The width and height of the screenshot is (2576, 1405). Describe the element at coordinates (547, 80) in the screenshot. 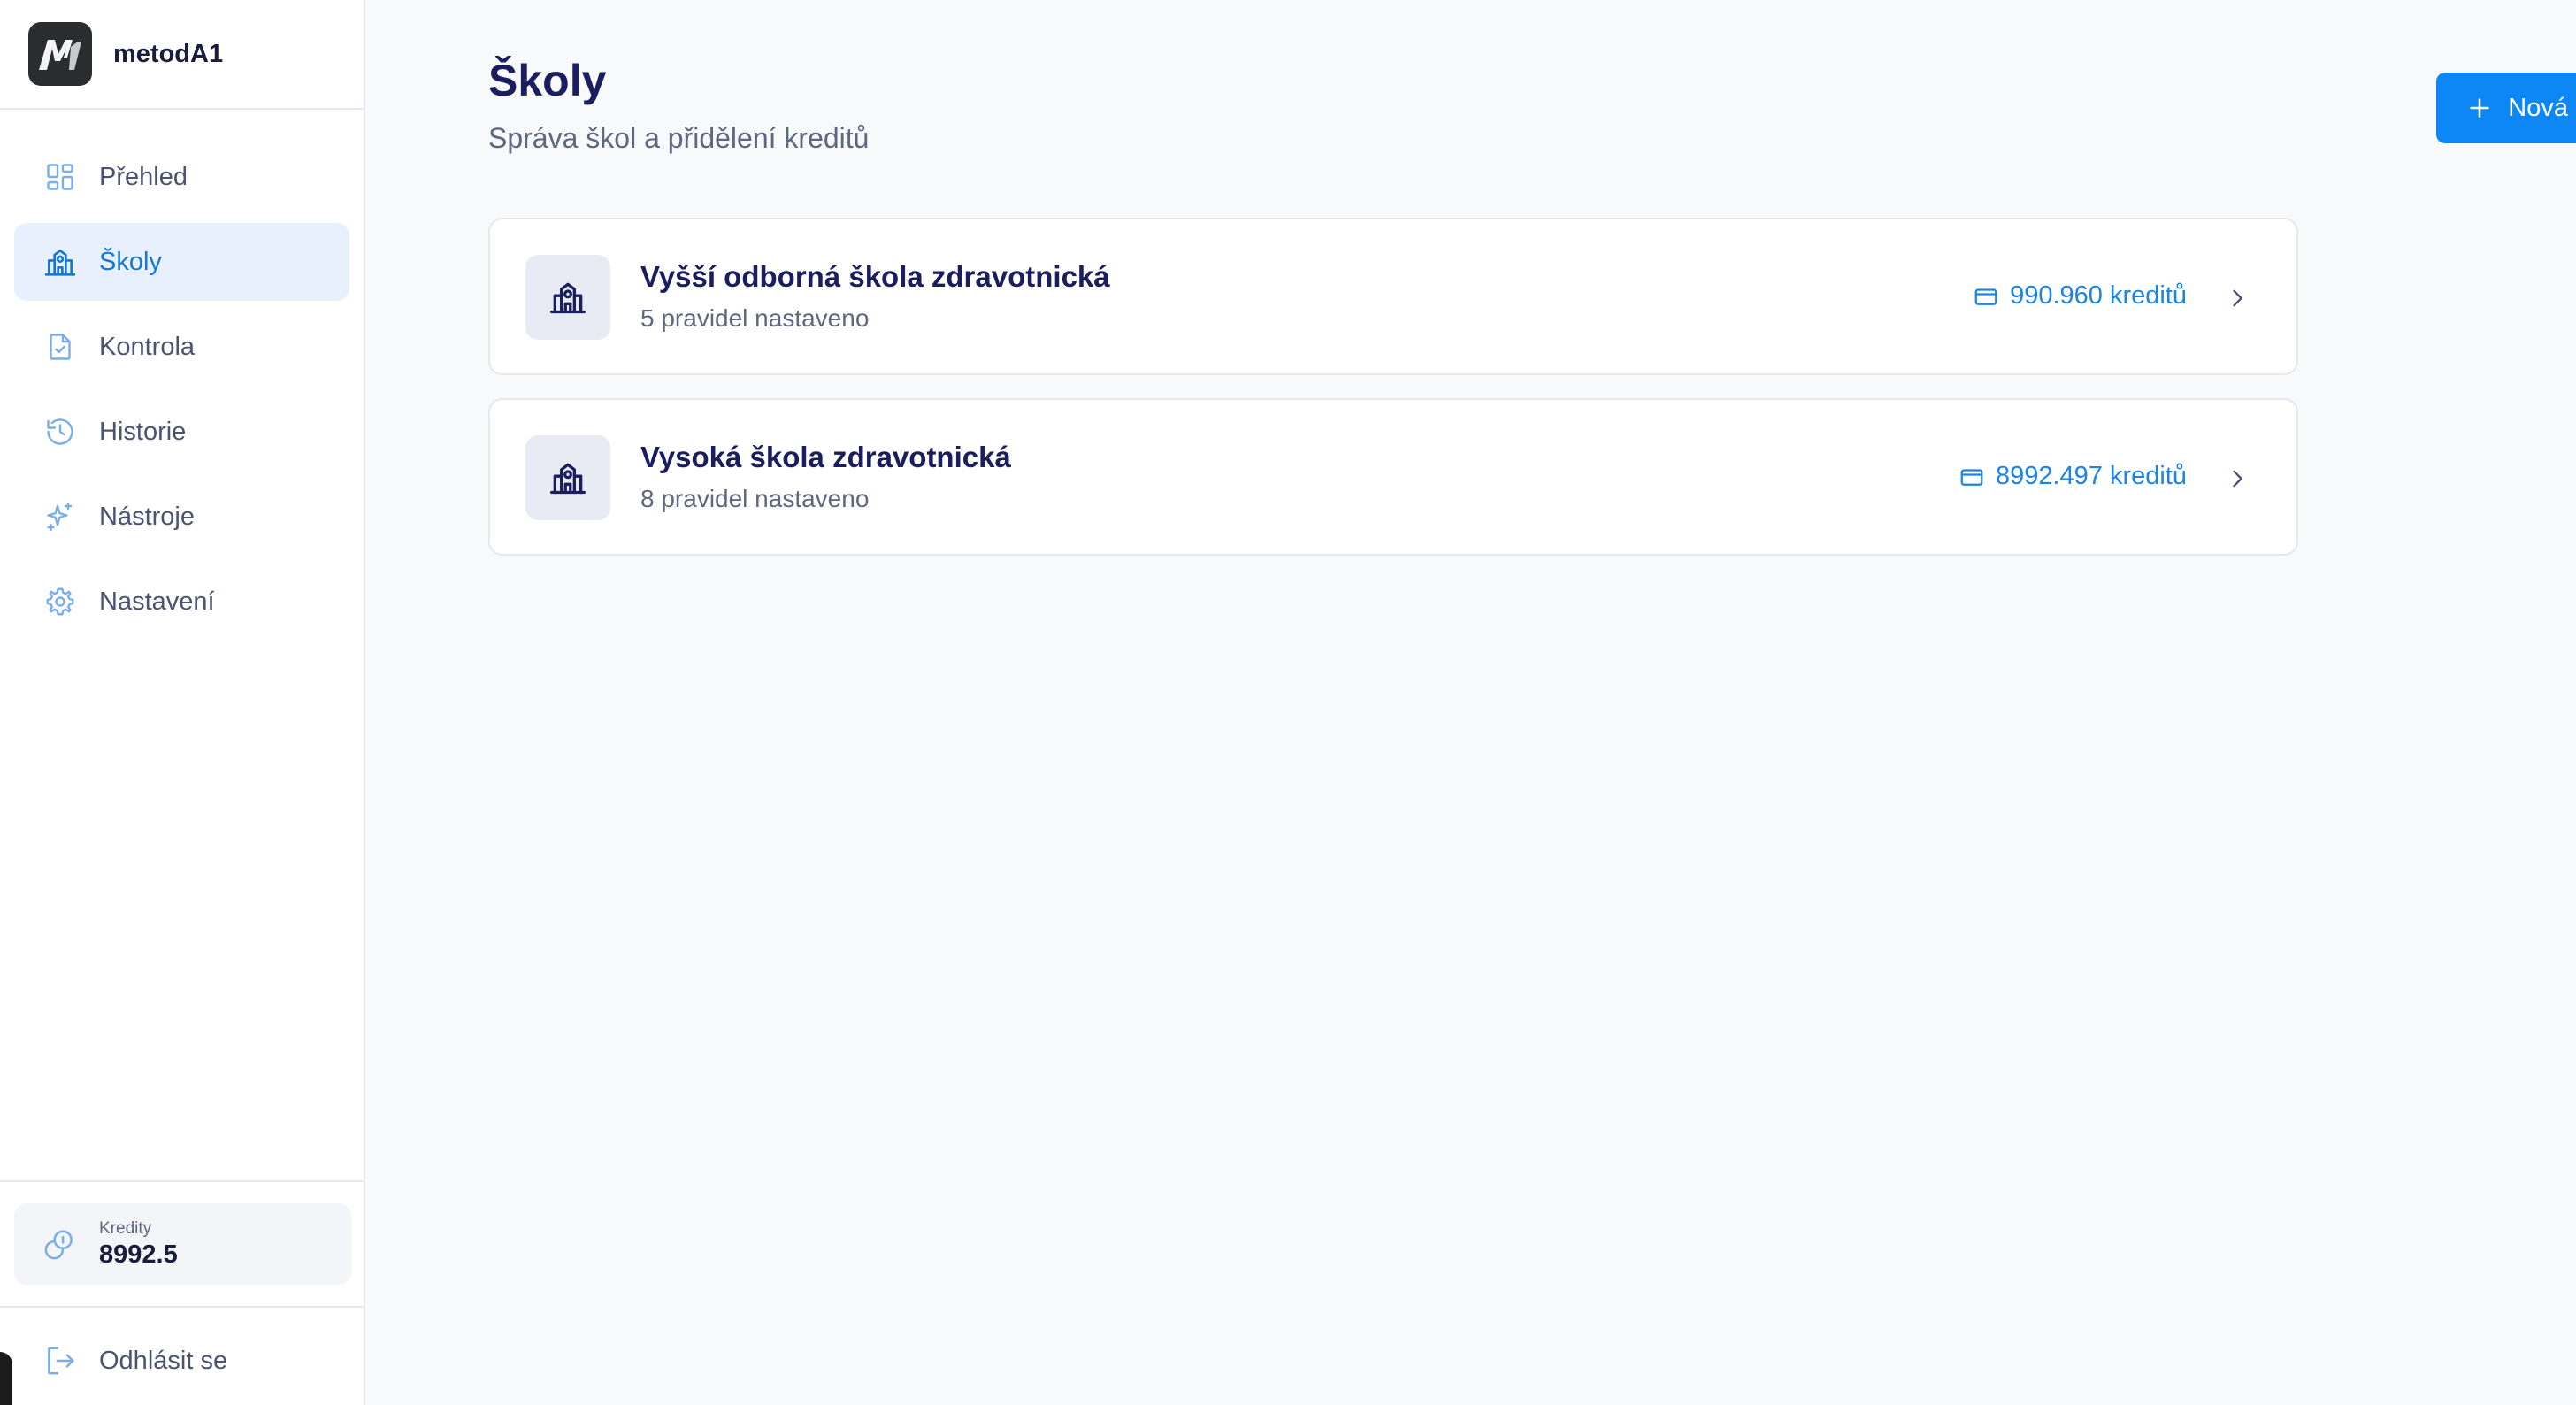

I see `page-title: Školy` at that location.